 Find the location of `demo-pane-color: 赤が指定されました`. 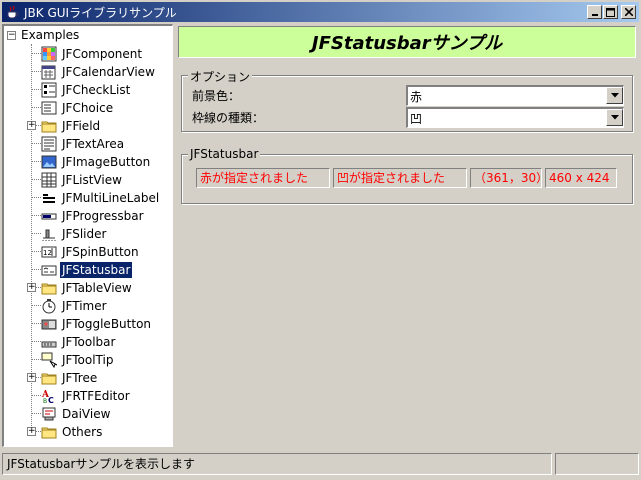

demo-pane-color: 赤が指定されました is located at coordinates (263, 178).